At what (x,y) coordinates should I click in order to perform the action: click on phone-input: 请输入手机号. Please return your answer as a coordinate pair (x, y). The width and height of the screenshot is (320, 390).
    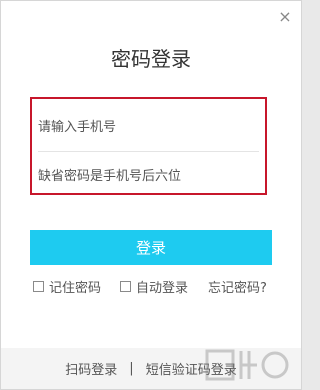
    Looking at the image, I should click on (148, 125).